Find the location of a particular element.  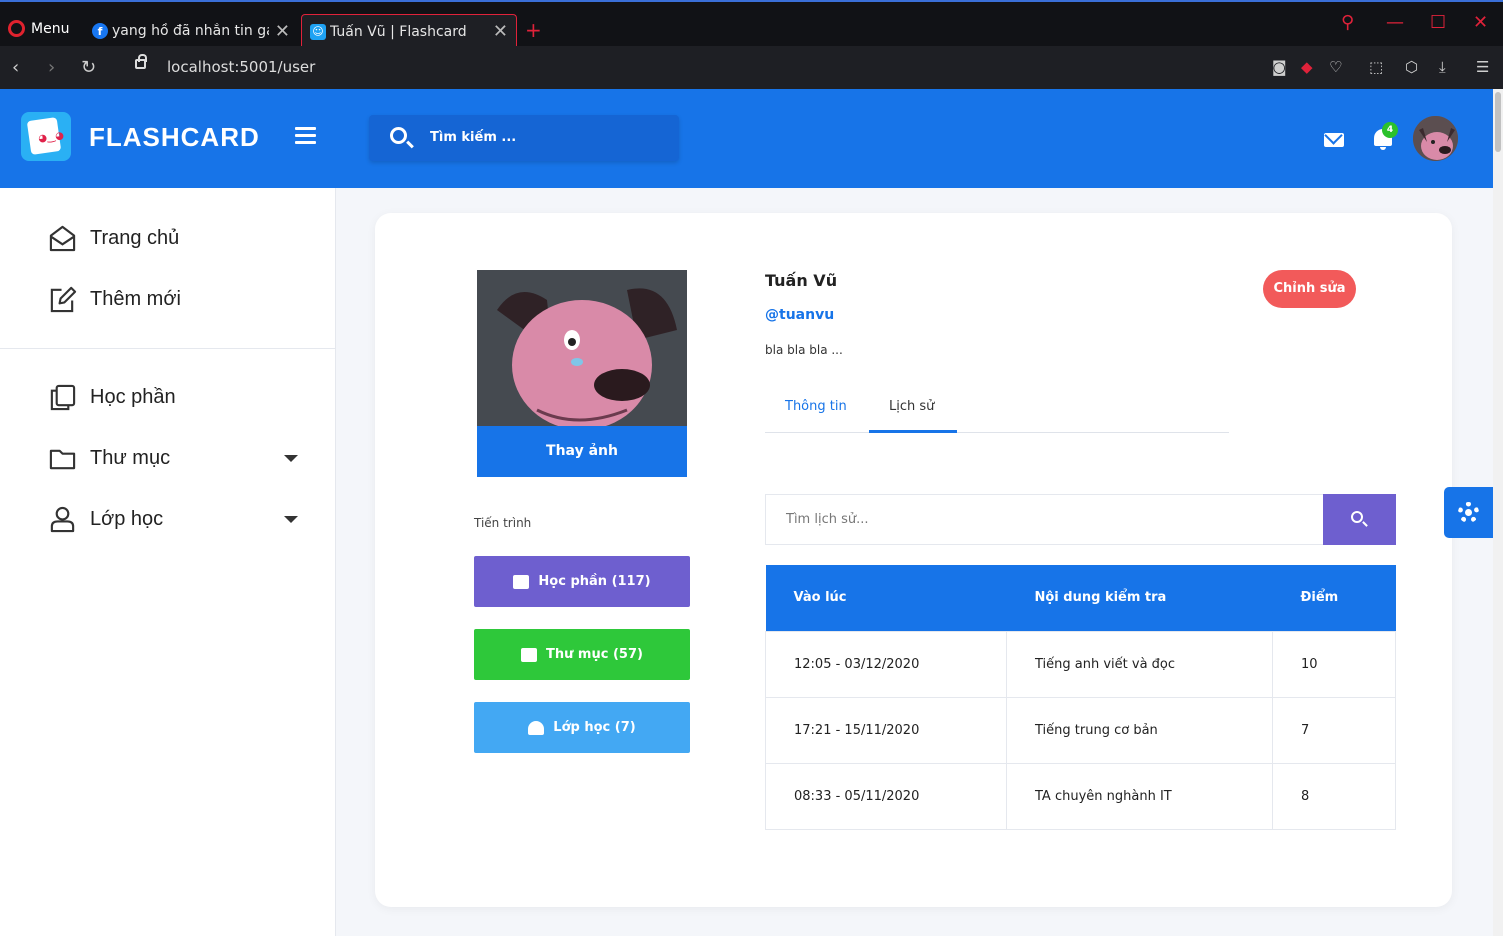

user-handle: @tuanvu is located at coordinates (800, 315).